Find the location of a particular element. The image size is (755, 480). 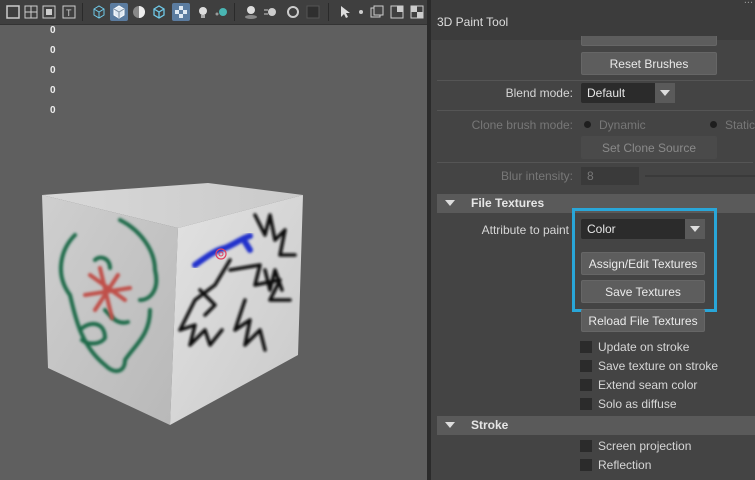

reflection-checkbox: Reflection is located at coordinates (615, 465).